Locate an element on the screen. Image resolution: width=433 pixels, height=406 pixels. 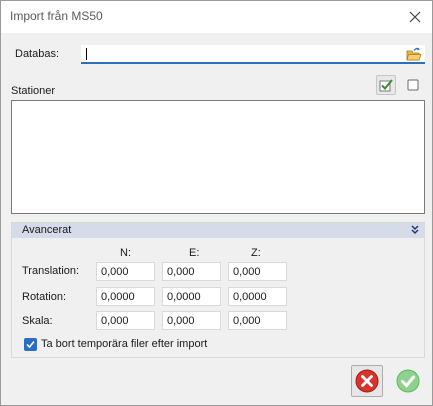
advanced-header: Avancerat is located at coordinates (218, 230).